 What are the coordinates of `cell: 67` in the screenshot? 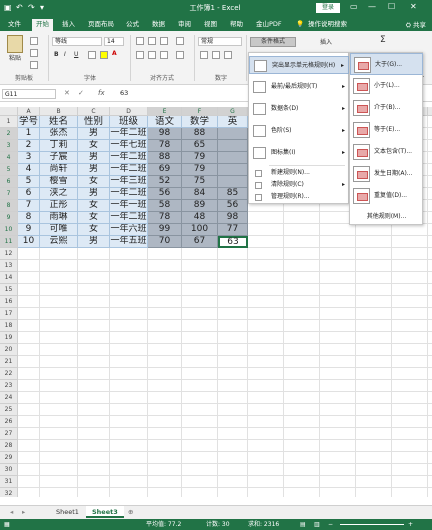 It's located at (200, 242).